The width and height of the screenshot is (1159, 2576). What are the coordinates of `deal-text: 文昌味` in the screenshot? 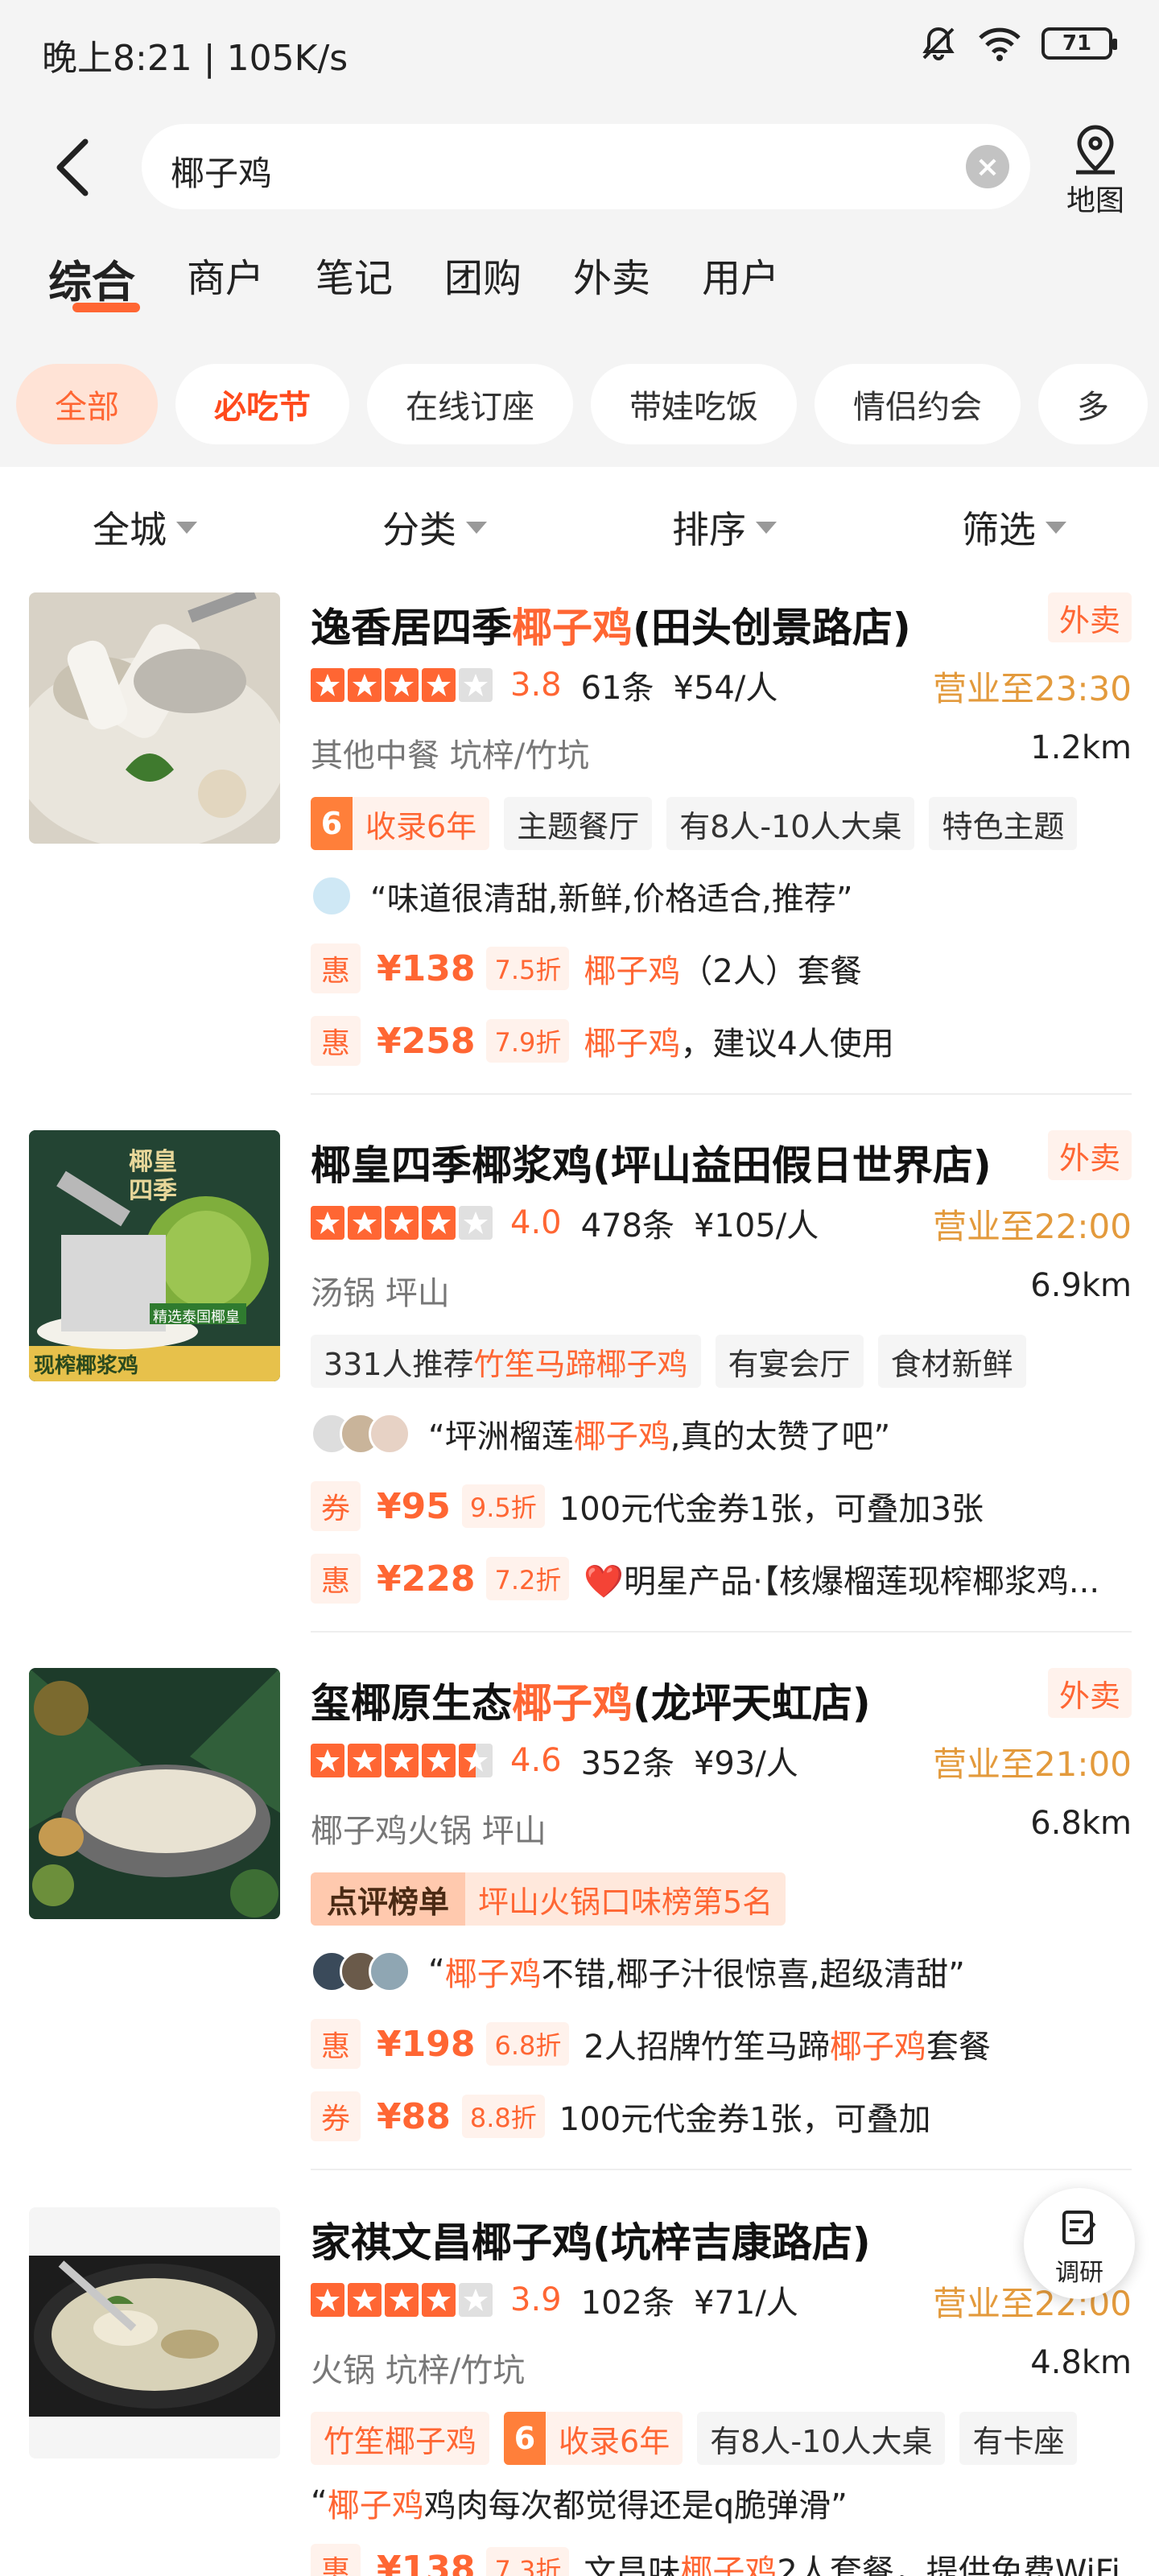 It's located at (632, 2564).